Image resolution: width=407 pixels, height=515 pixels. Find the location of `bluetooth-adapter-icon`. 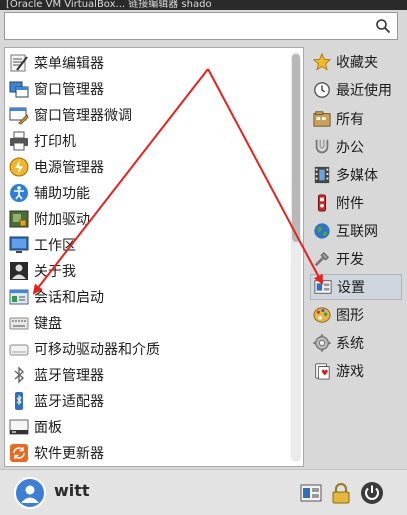

bluetooth-adapter-icon is located at coordinates (19, 401).